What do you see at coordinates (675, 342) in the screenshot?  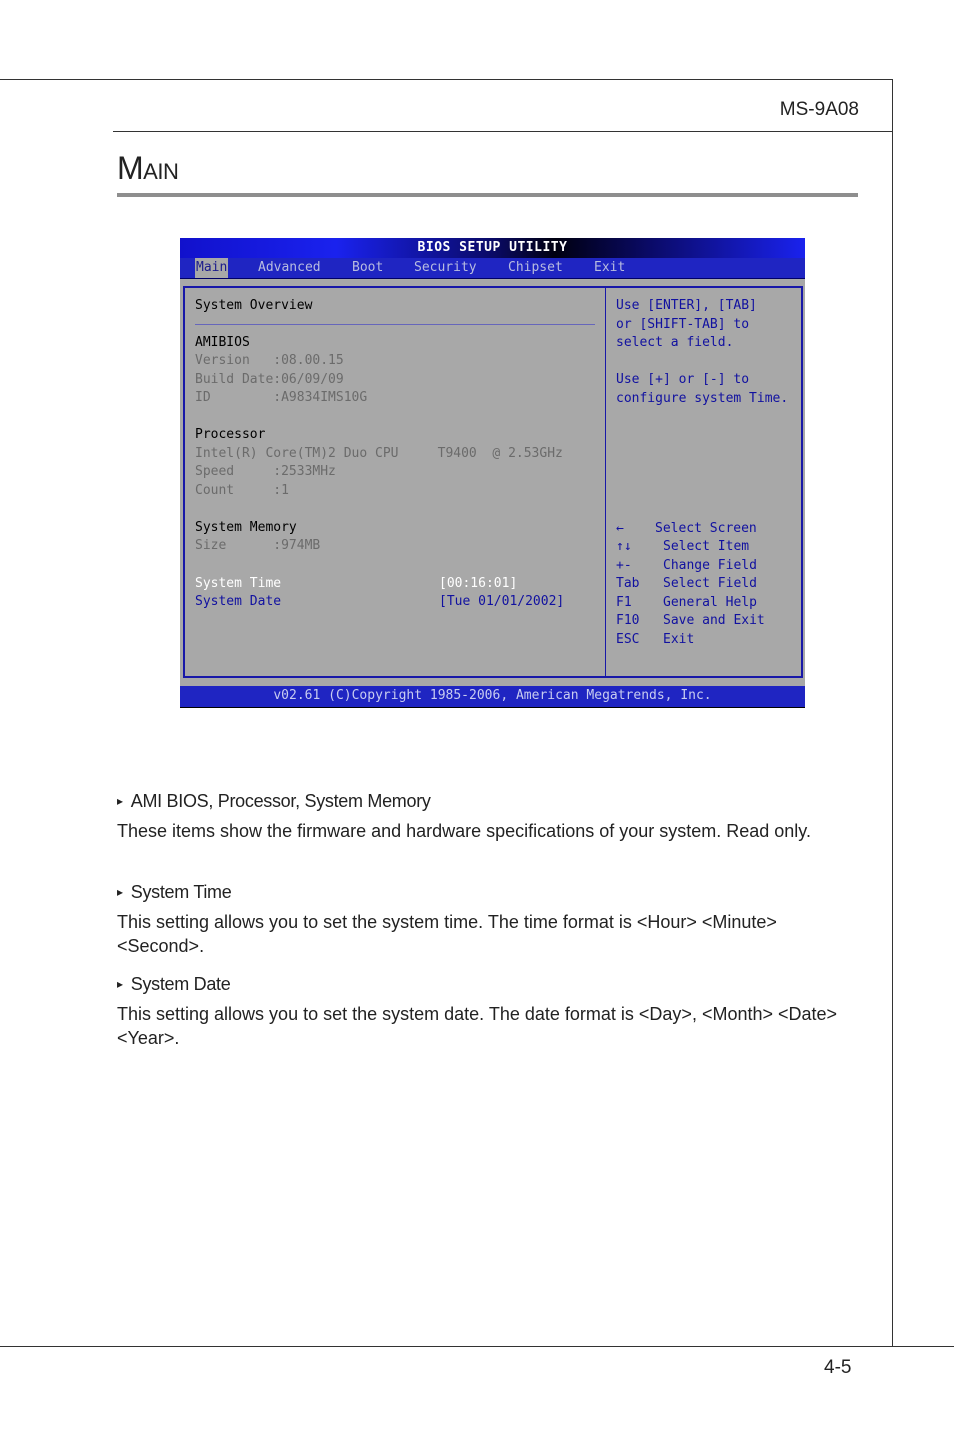 I see `help-line: select a field.` at bounding box center [675, 342].